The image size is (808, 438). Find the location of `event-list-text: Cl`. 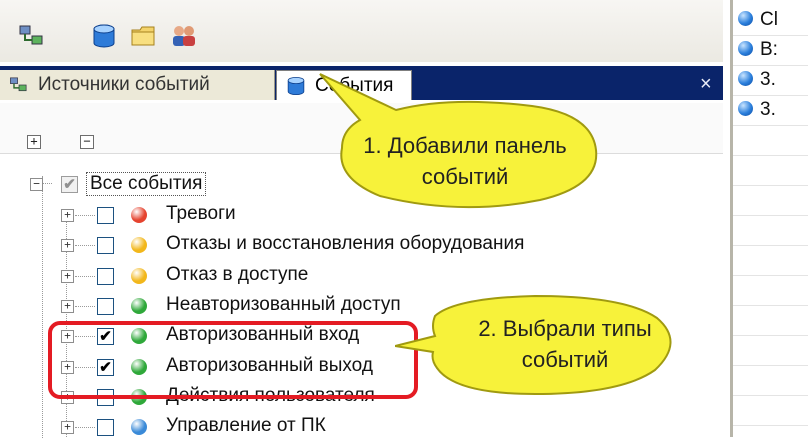

event-list-text: Cl is located at coordinates (769, 19).